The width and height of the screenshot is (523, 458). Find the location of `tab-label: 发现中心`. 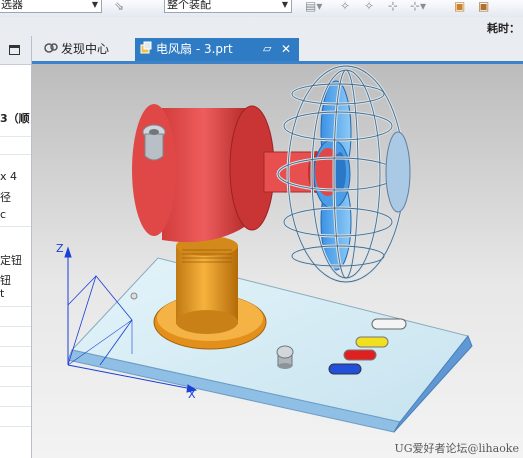

tab-label: 发现中心 is located at coordinates (85, 49).